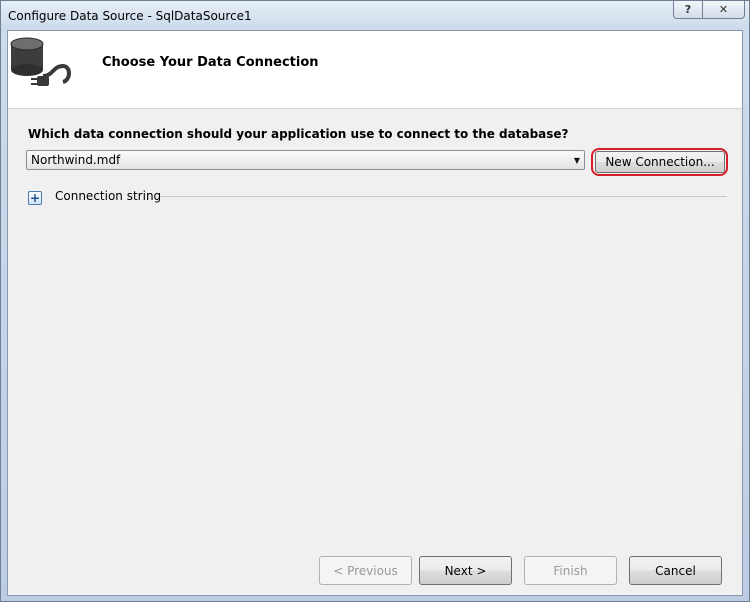 This screenshot has height=602, width=750. I want to click on expand-connection-string-button: +, so click(35, 198).